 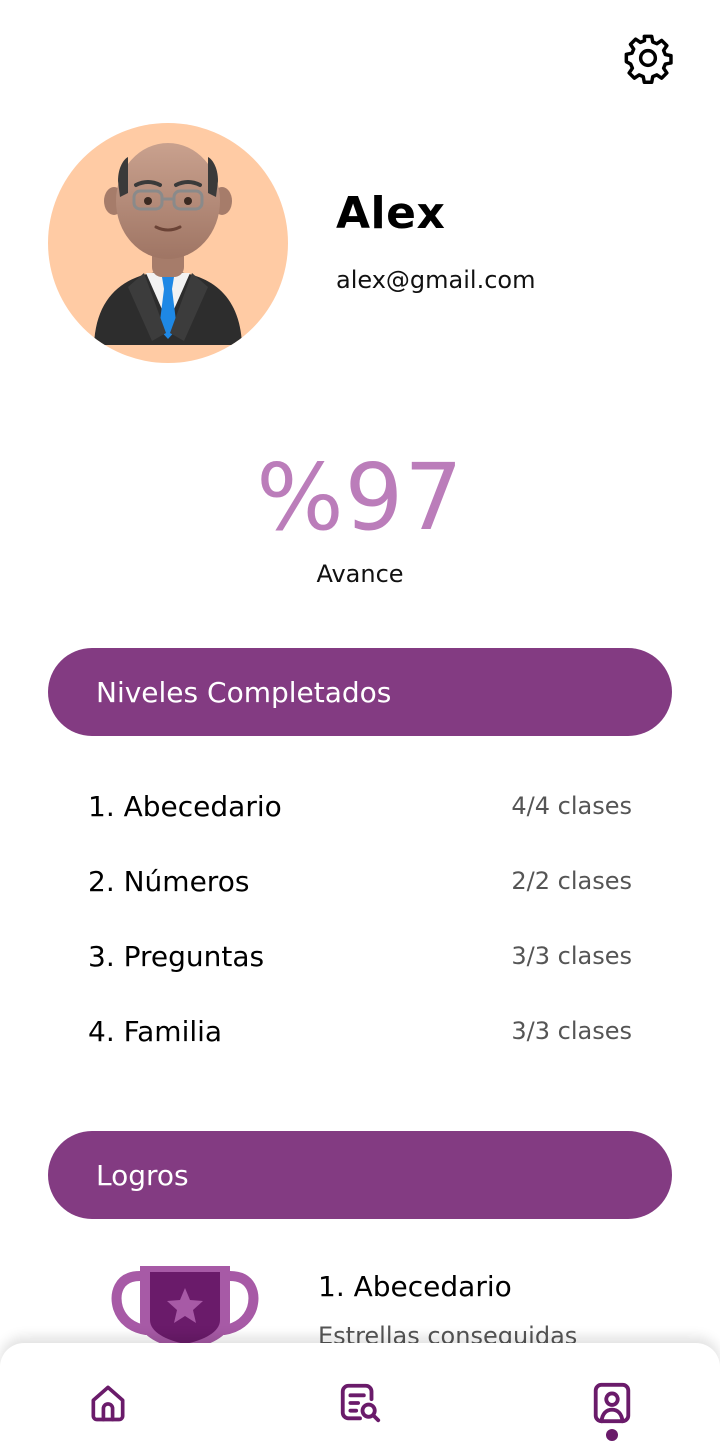 I want to click on level-row: 2. Números 2/2 clases, so click(x=360, y=881).